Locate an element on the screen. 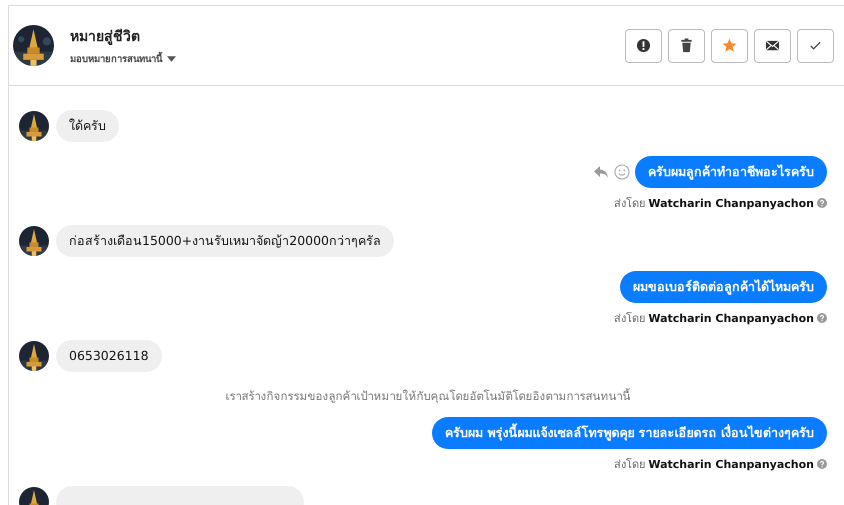 The image size is (844, 505). reply-icon is located at coordinates (601, 172).